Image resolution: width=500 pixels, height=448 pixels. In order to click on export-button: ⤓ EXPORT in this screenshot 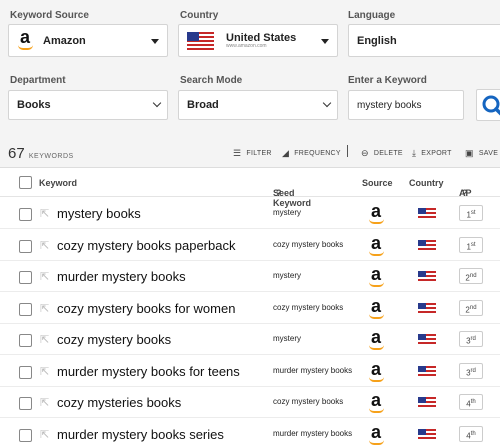, I will do `click(432, 153)`.